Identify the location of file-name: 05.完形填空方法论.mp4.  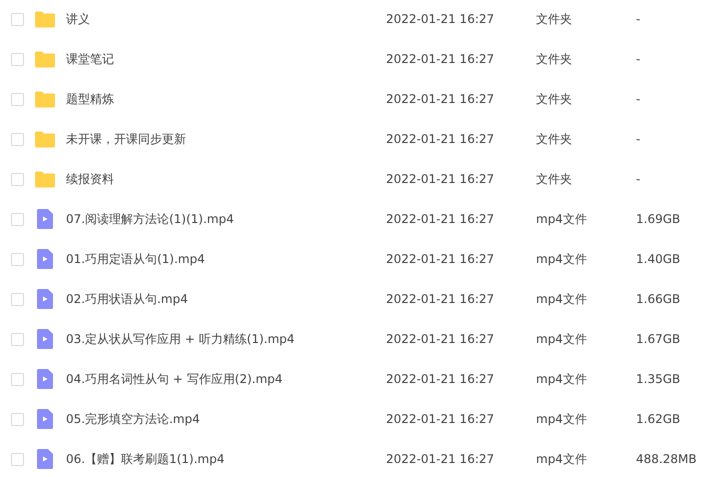
(226, 419).